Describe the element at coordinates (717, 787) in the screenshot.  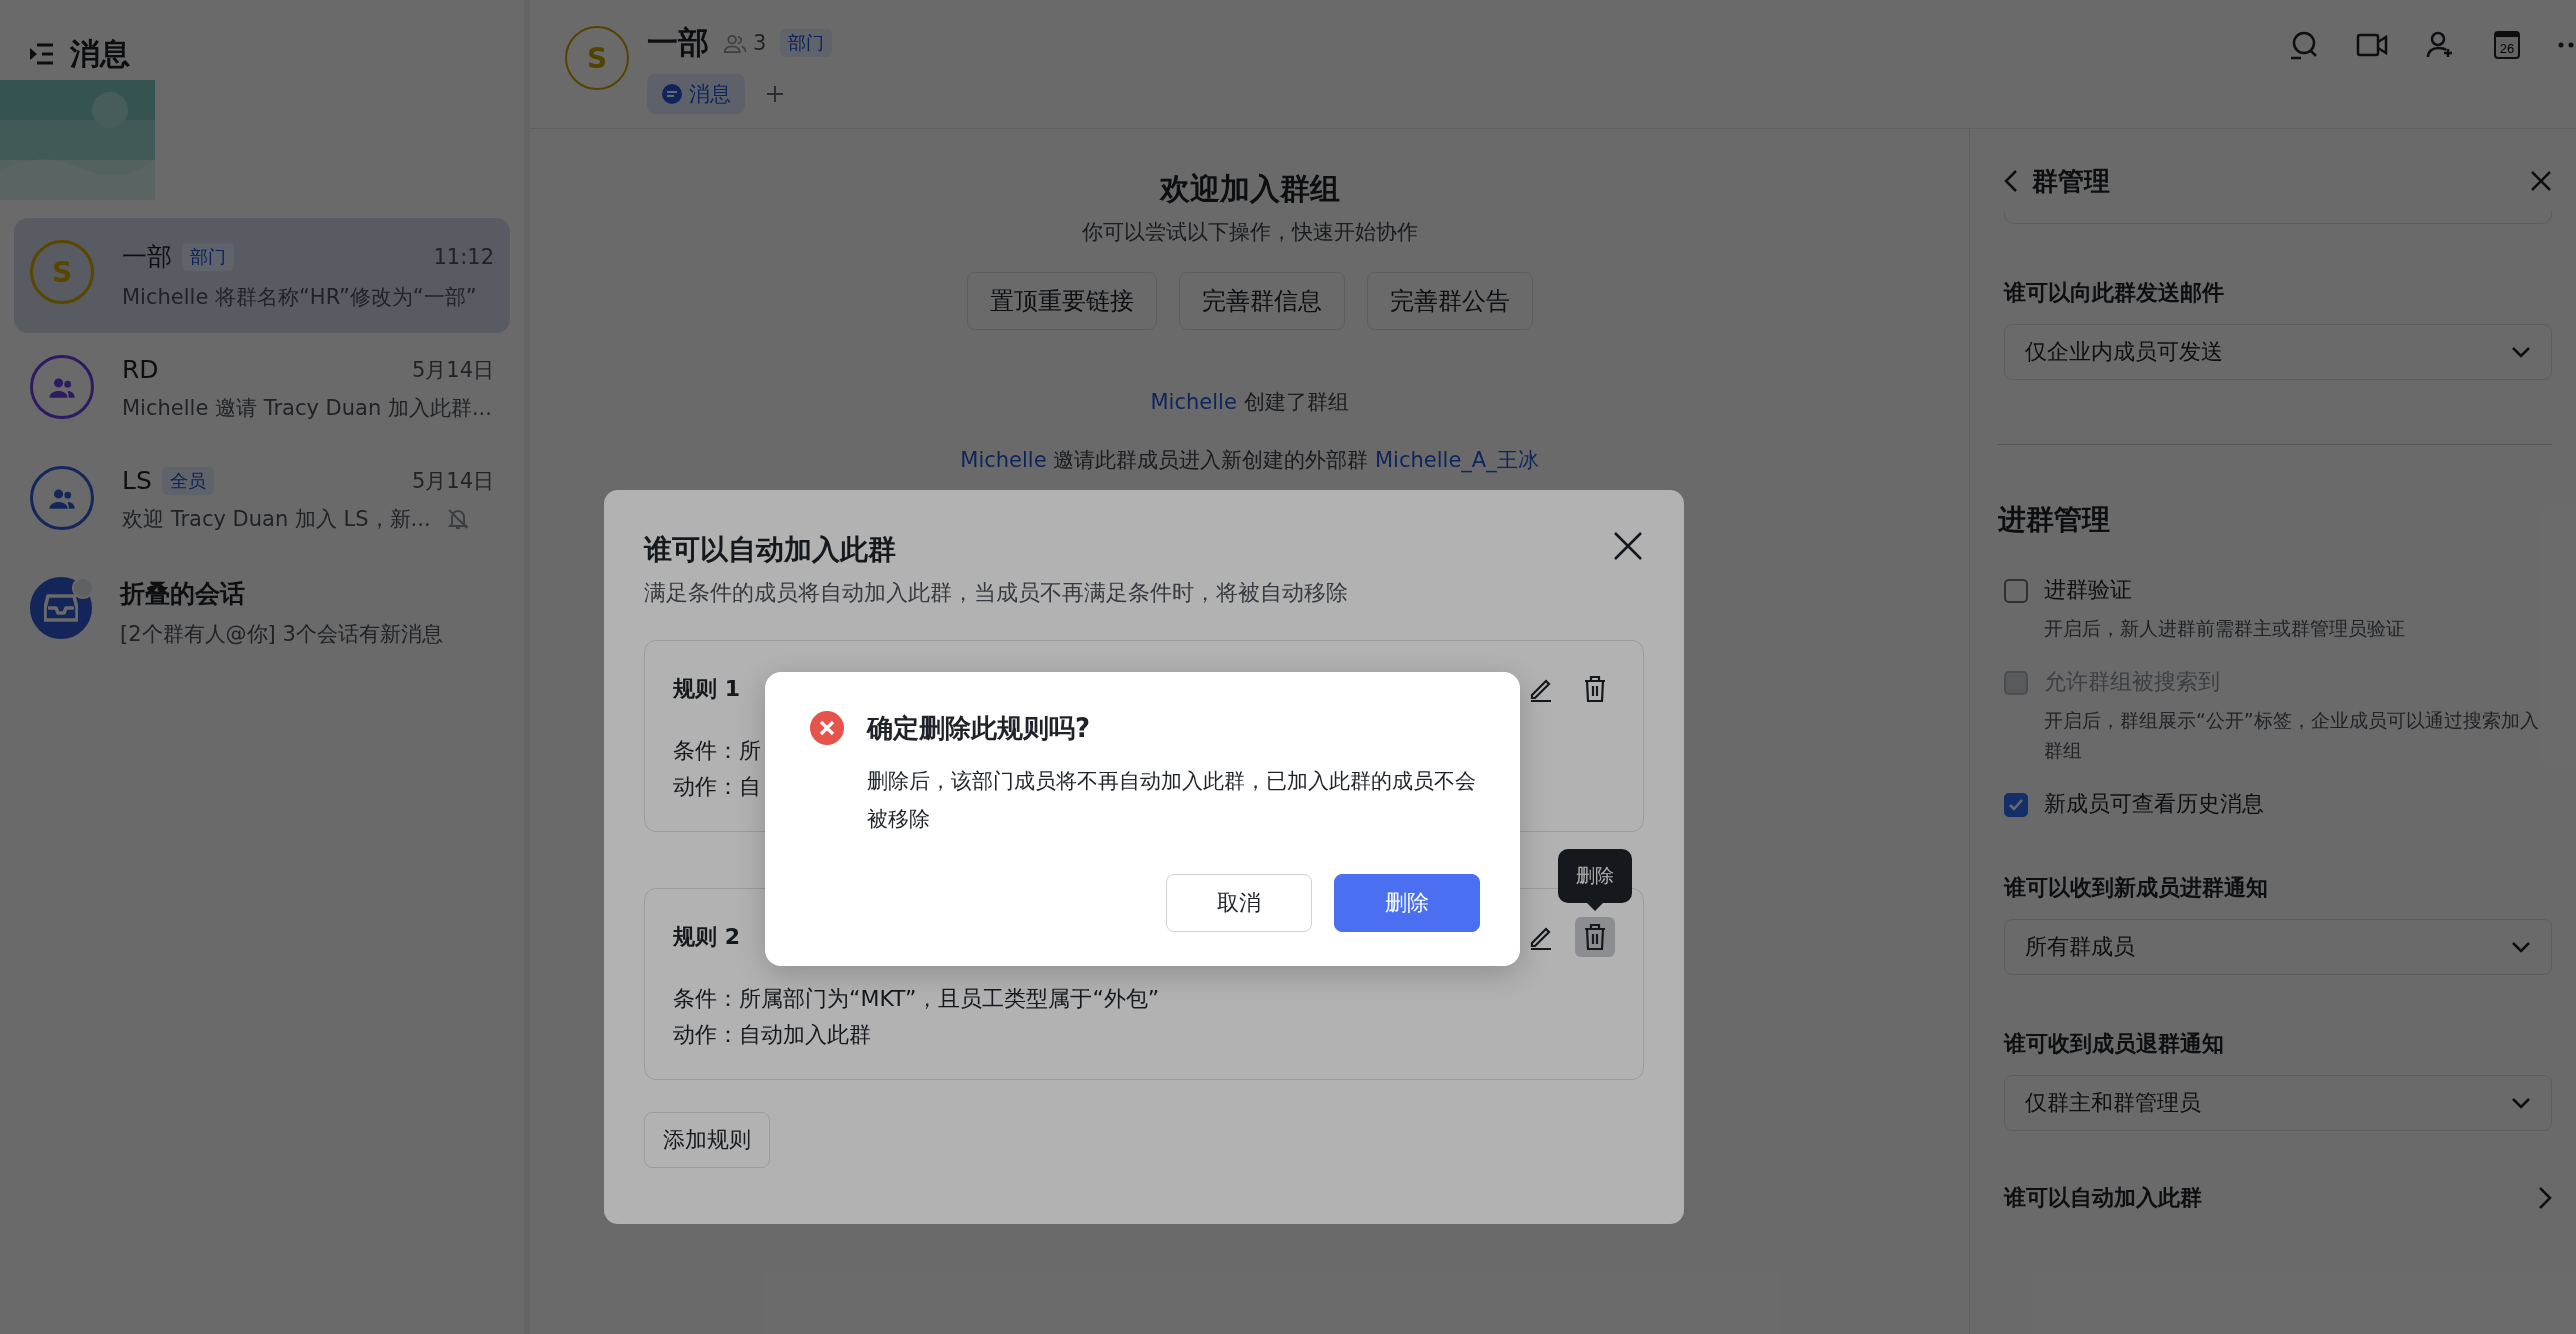
I see `rule-action: 动作：自` at that location.